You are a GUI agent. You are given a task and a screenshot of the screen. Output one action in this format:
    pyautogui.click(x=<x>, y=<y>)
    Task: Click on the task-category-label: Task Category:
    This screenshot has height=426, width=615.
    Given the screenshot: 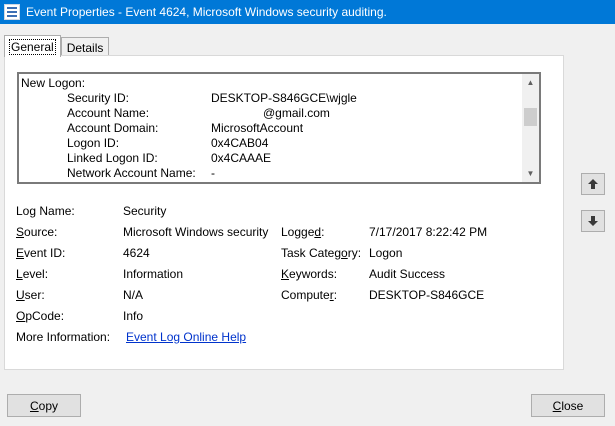 What is the action you would take?
    pyautogui.click(x=321, y=253)
    